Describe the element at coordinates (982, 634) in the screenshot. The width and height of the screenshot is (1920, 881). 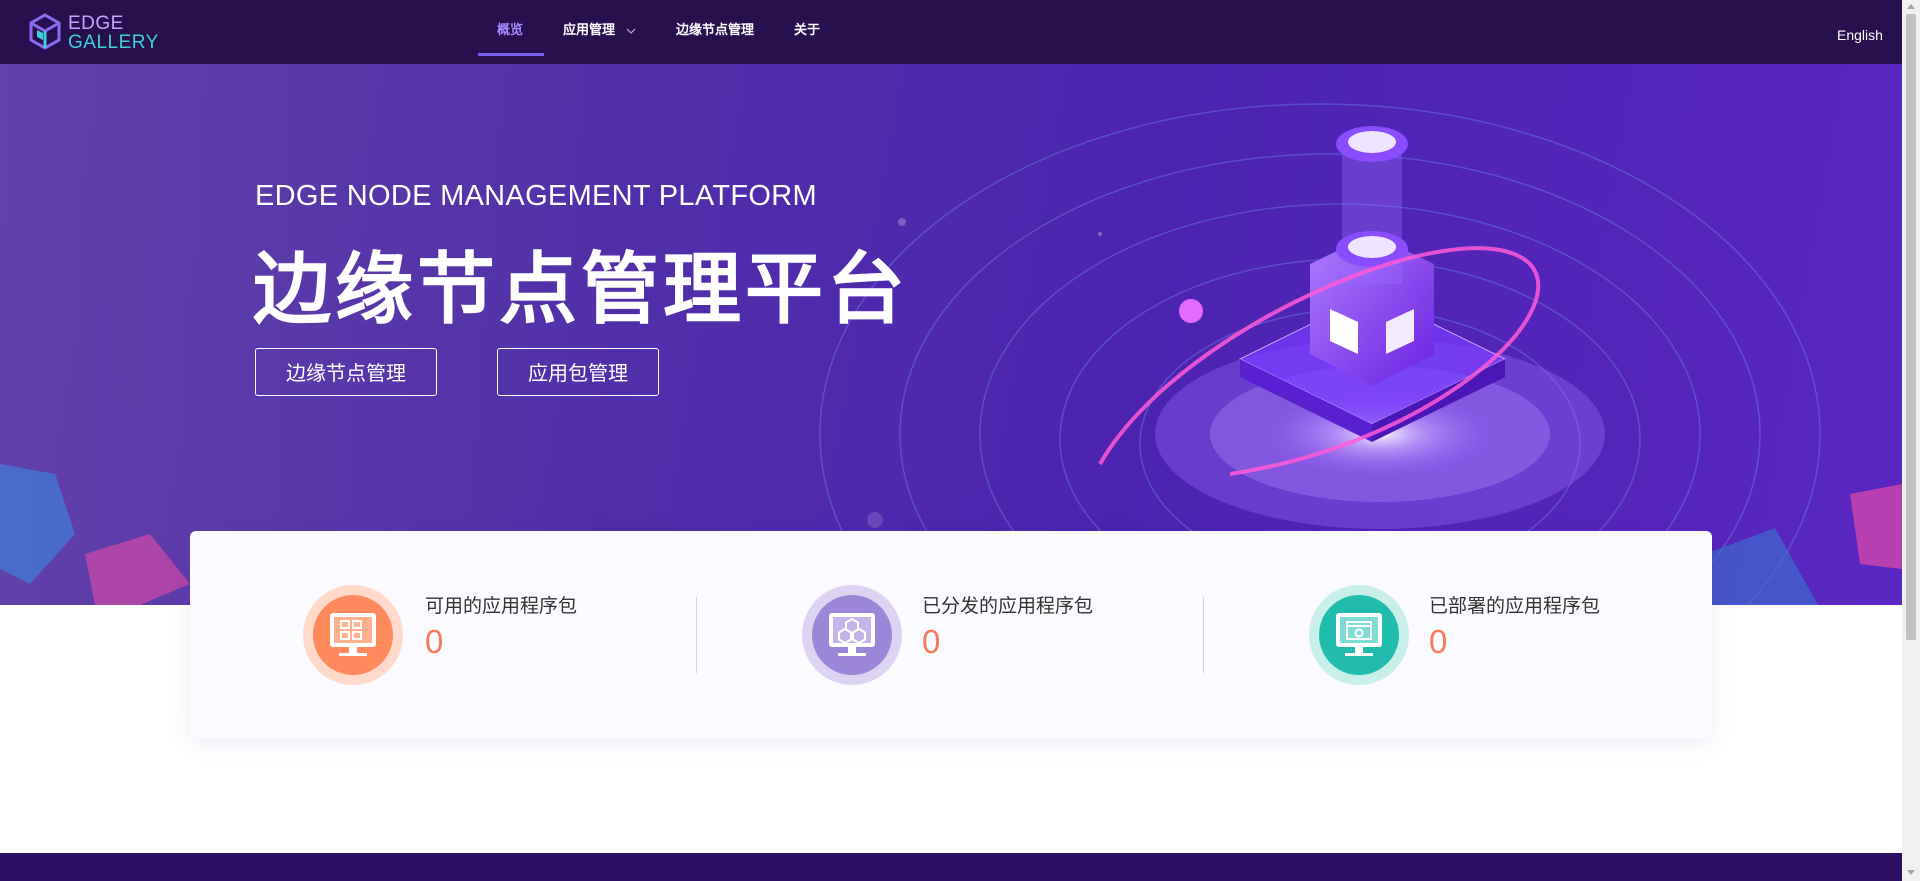
I see `stat-distributed-packages: 已分发的应用程序包 0` at that location.